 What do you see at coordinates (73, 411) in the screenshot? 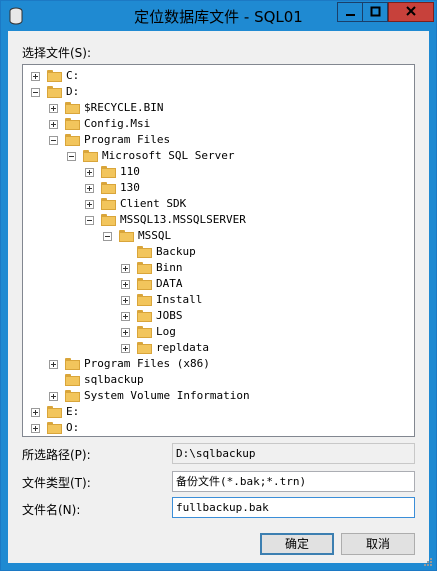
I see `tree-item-label: E:` at bounding box center [73, 411].